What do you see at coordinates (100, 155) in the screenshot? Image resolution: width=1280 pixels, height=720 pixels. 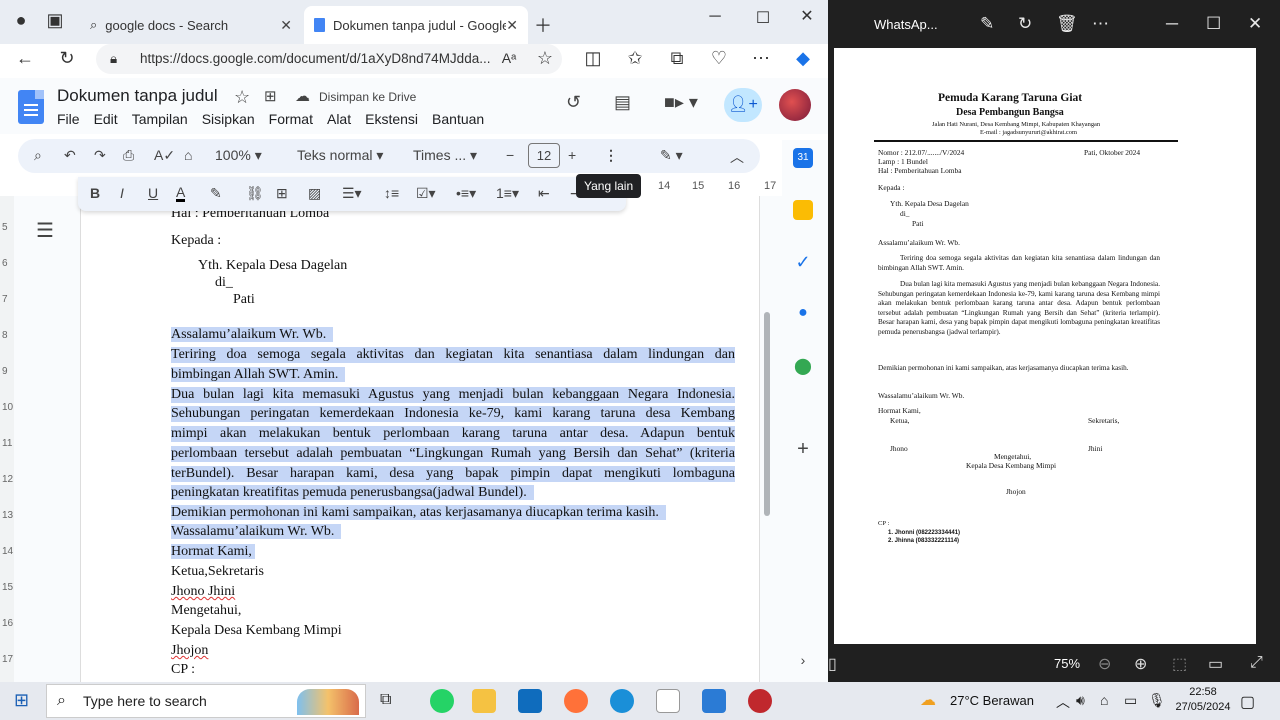 I see `redo-icon: ↷` at bounding box center [100, 155].